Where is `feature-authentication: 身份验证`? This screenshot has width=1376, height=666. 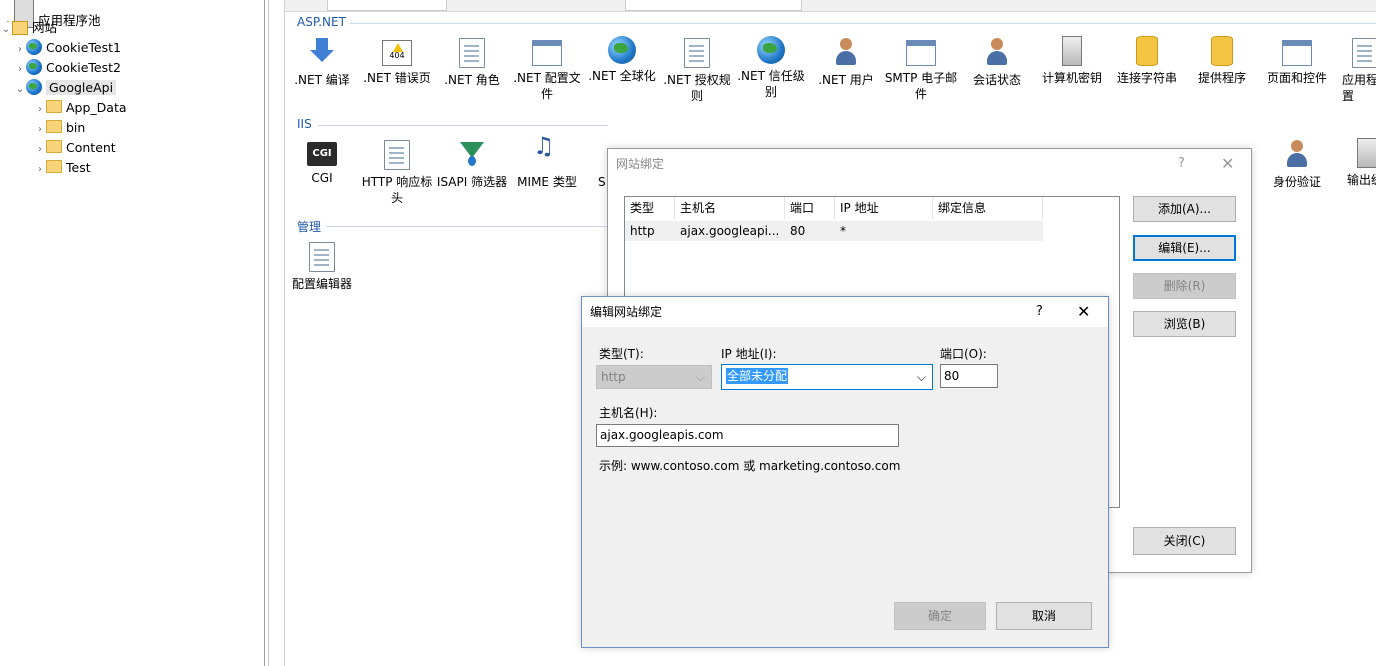
feature-authentication: 身份验证 is located at coordinates (1297, 164).